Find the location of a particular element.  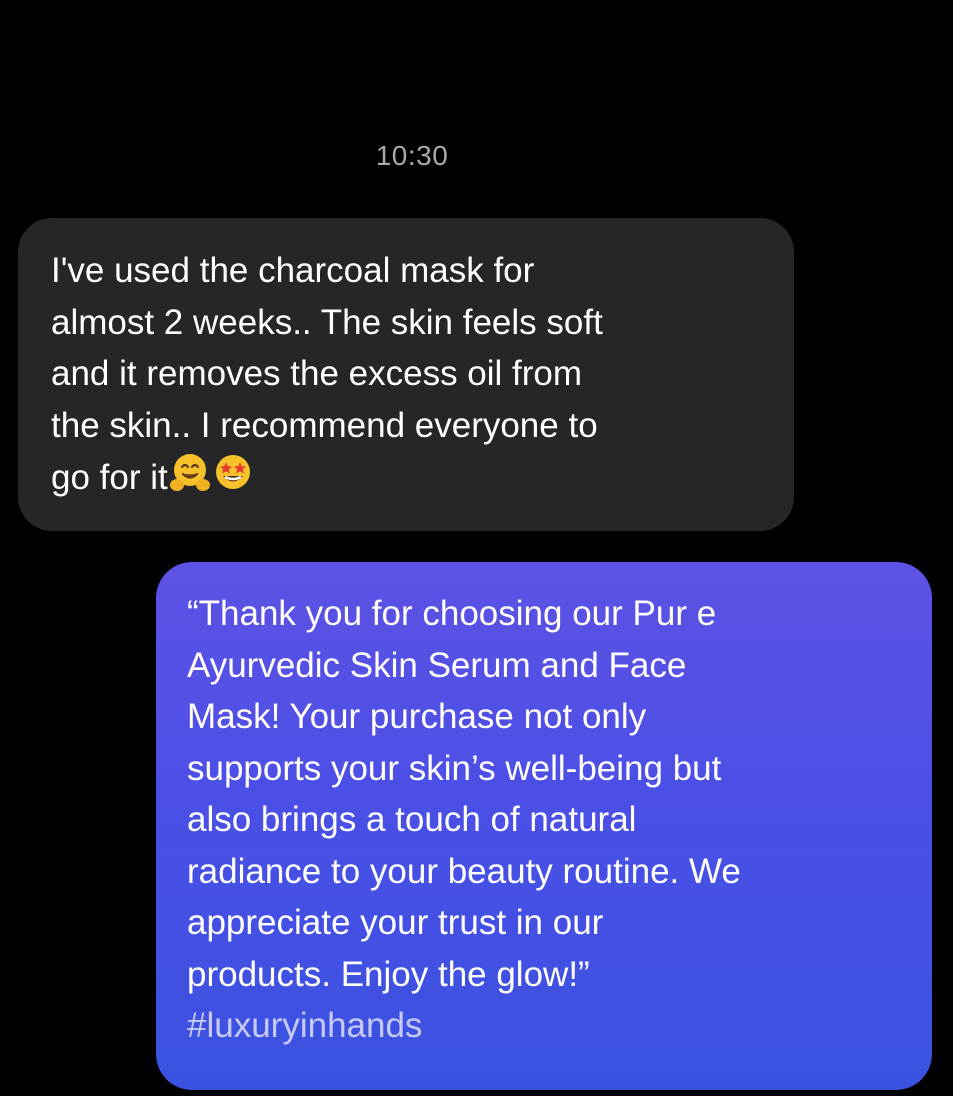

hugging-face-emoji-icon is located at coordinates (190, 472).